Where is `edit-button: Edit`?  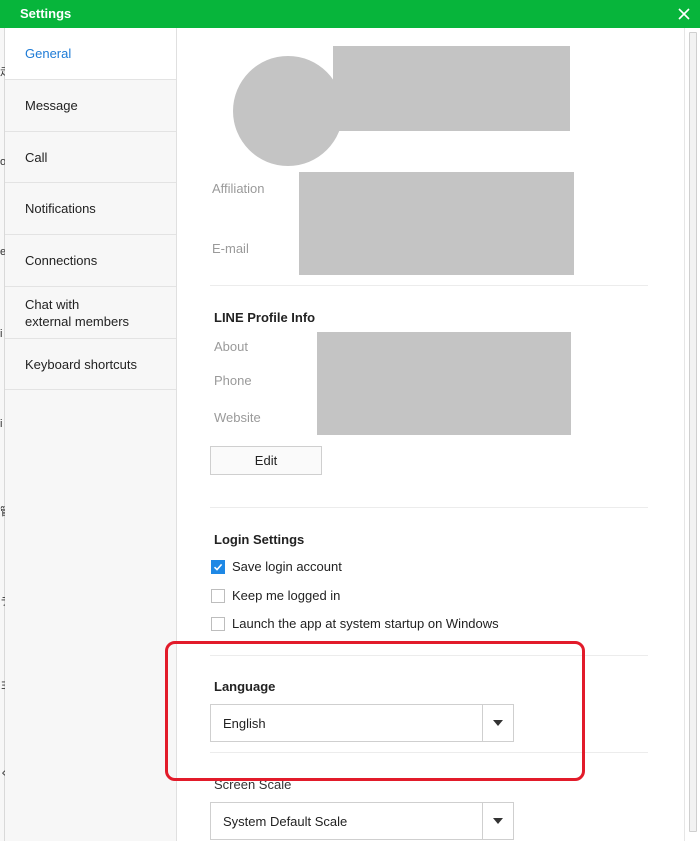 edit-button: Edit is located at coordinates (266, 460).